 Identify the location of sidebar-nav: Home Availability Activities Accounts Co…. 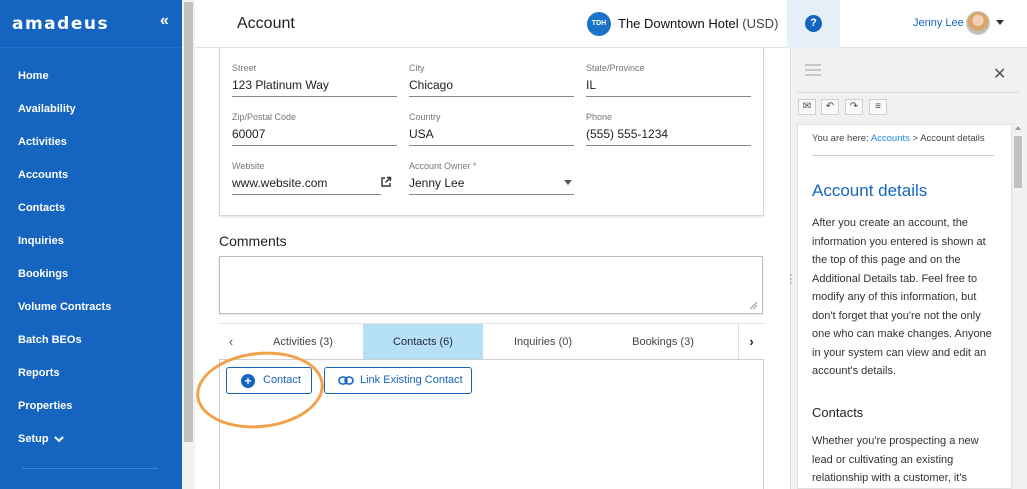
(91, 258).